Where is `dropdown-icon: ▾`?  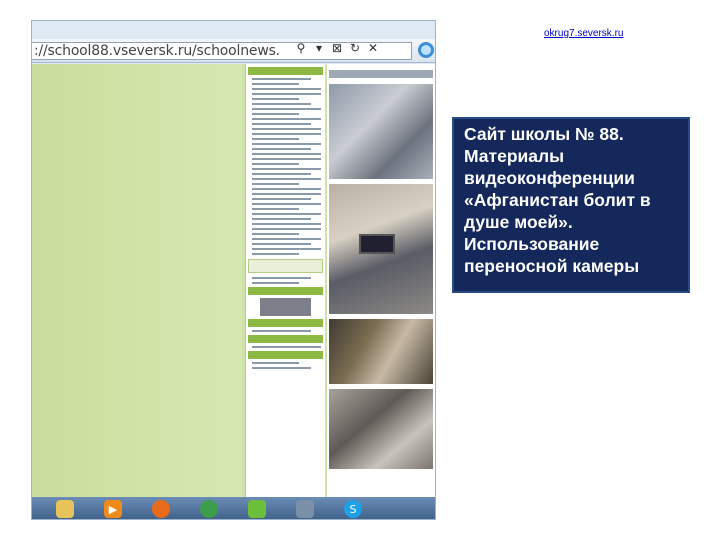 dropdown-icon: ▾ is located at coordinates (319, 48).